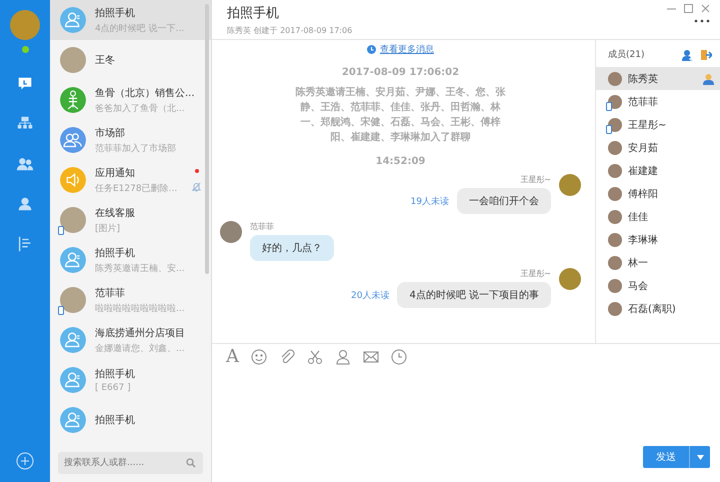  Describe the element at coordinates (658, 262) in the screenshot. I see `member-item: 林一` at that location.